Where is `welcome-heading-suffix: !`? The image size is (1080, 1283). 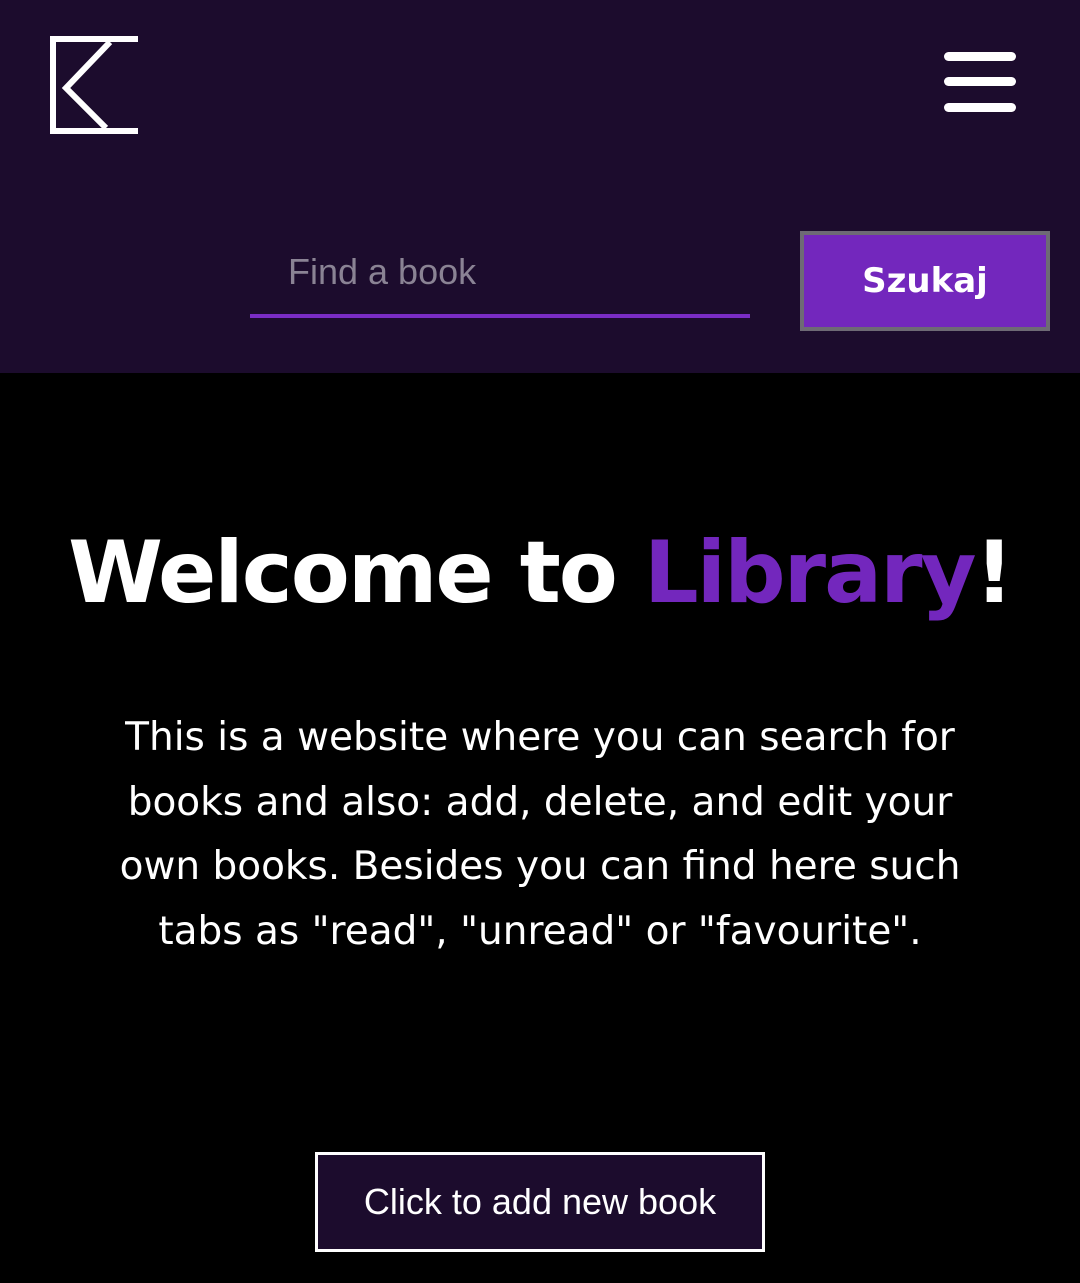 welcome-heading-suffix: ! is located at coordinates (994, 573).